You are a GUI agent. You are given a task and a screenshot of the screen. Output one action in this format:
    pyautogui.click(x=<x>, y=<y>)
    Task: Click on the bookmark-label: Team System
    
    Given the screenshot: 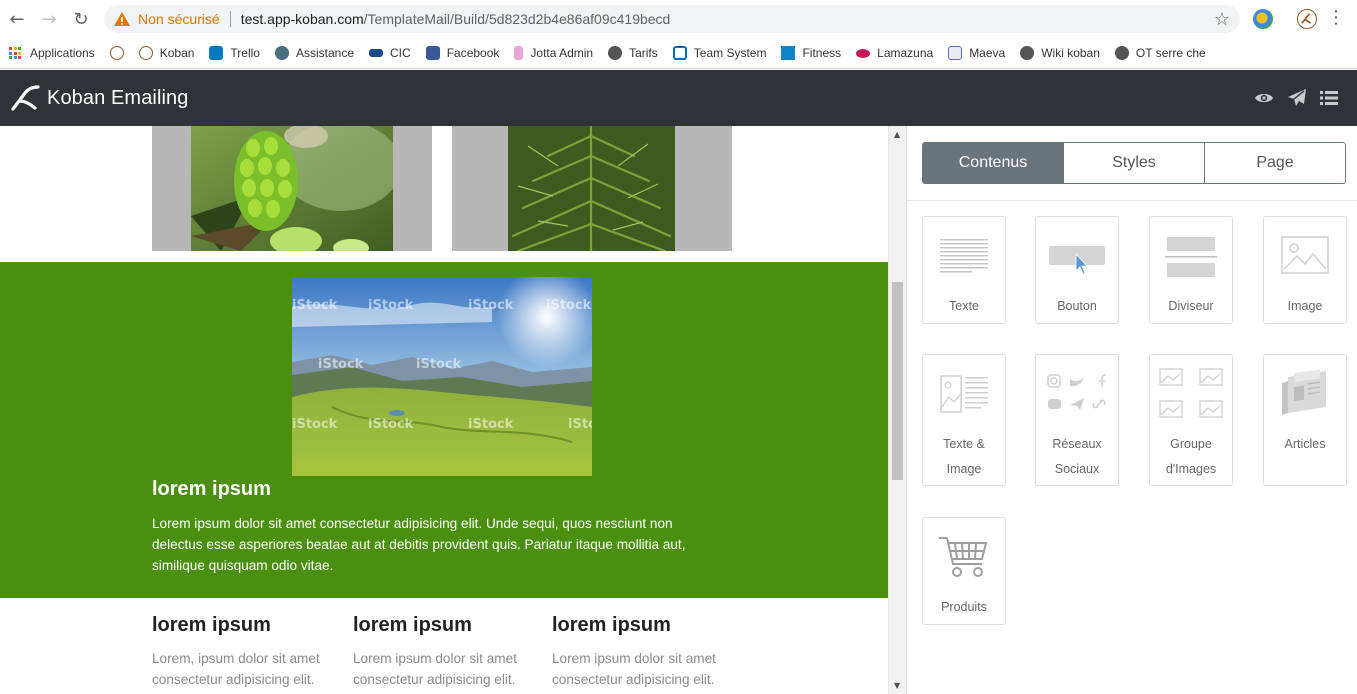 What is the action you would take?
    pyautogui.click(x=730, y=53)
    